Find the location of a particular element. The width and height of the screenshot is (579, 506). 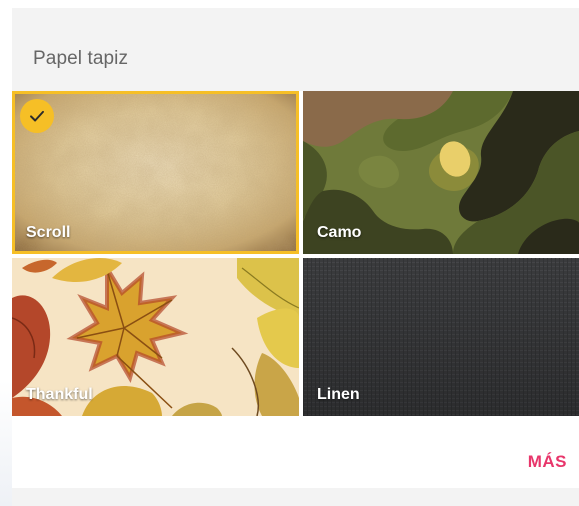

selected-badge is located at coordinates (37, 116).